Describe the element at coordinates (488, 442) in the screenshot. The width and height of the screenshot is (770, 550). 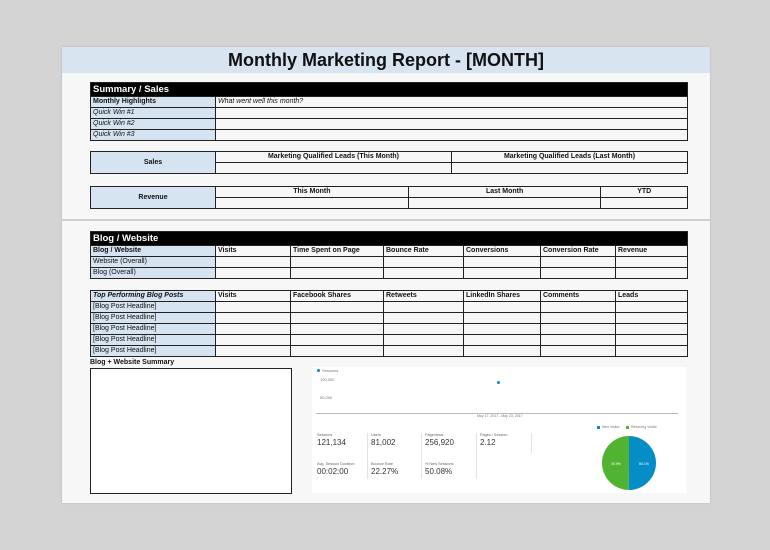
I see `metric-value: 2.12` at that location.